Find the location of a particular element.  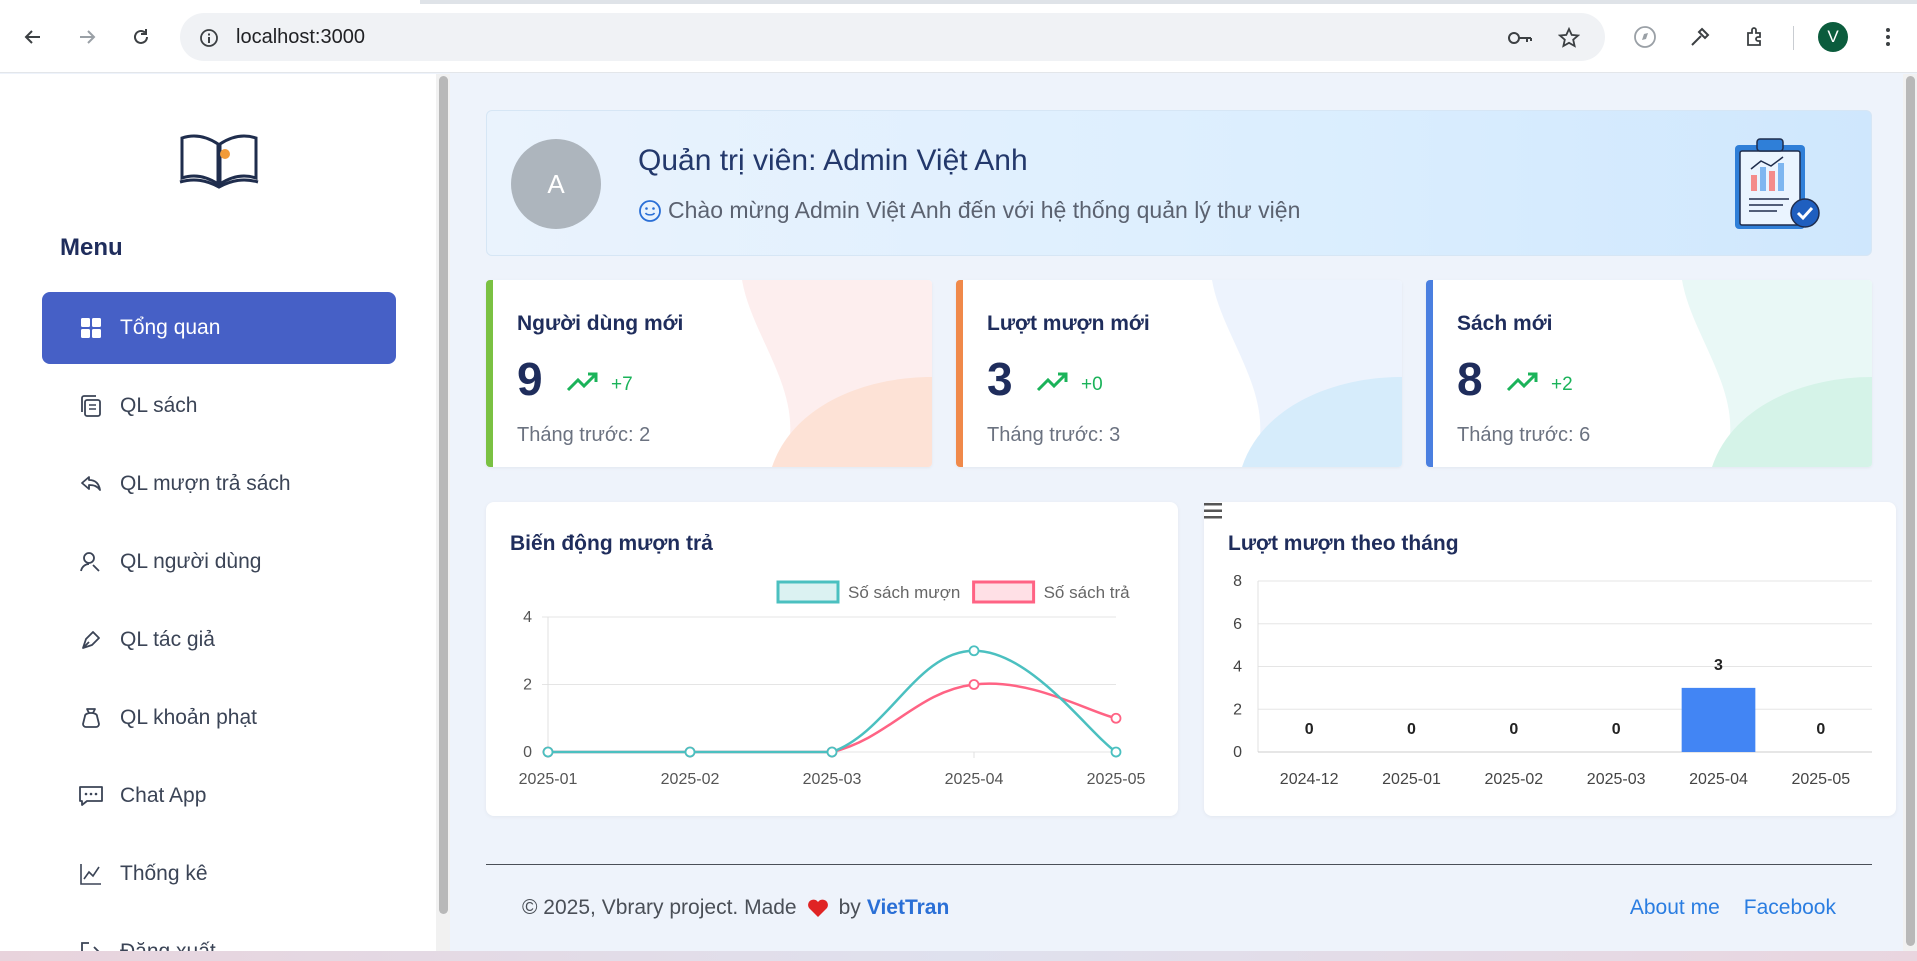

page-scrollbar is located at coordinates (1910, 512).